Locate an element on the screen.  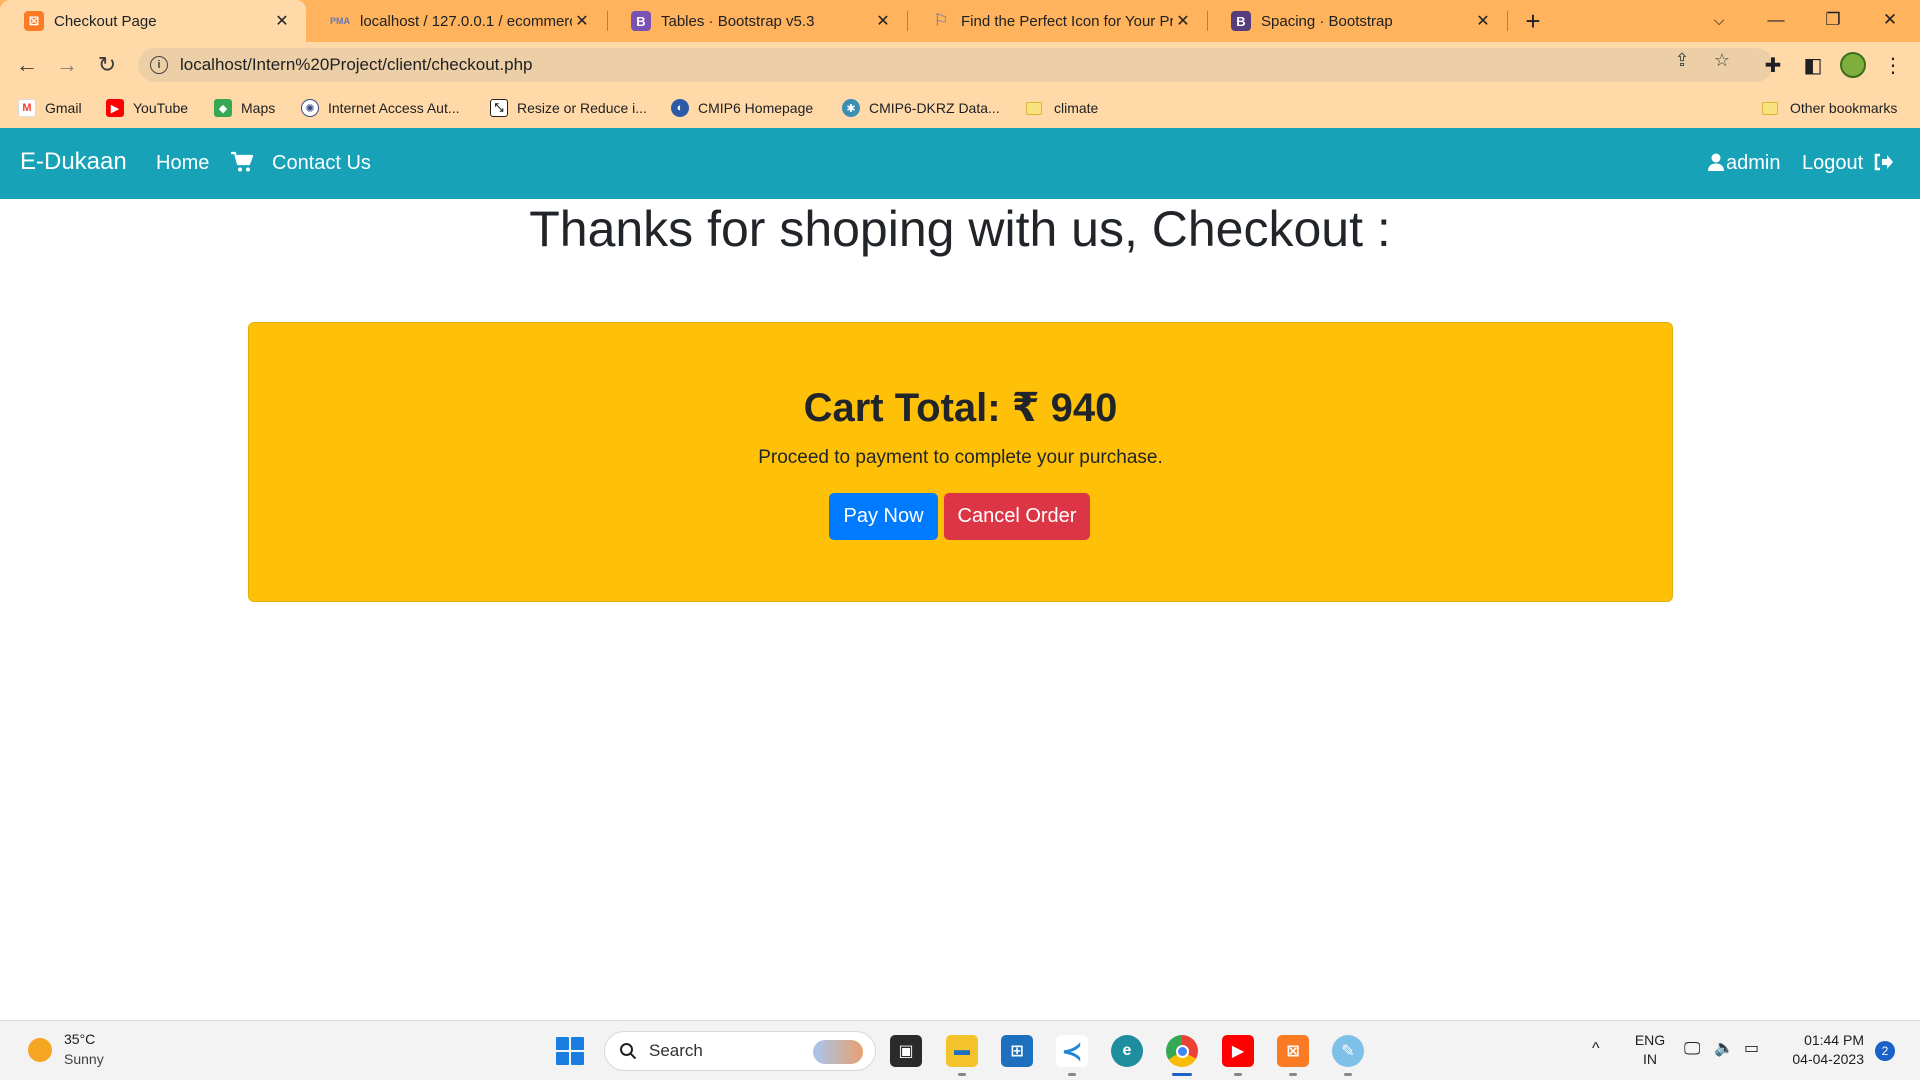
globe-icon: ◐ is located at coordinates (680, 108).